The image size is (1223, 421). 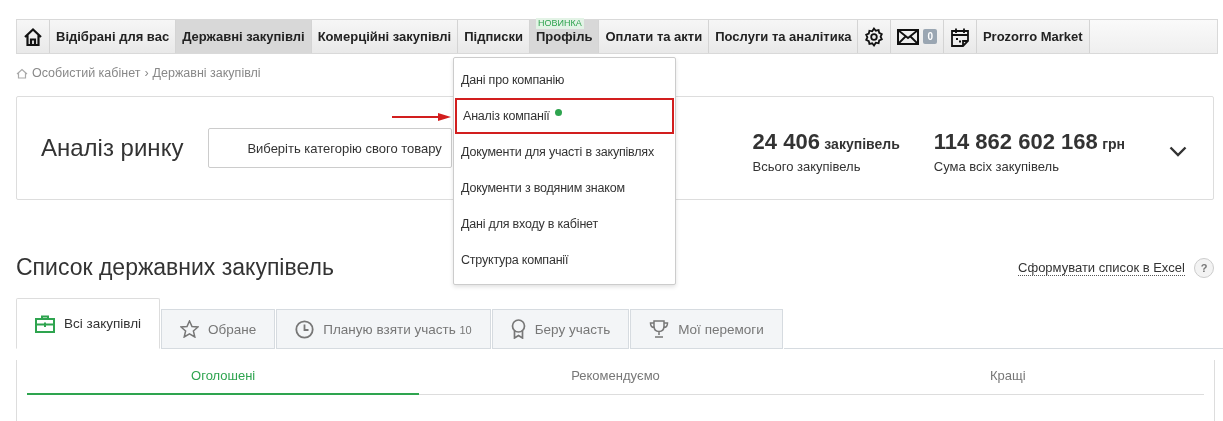 What do you see at coordinates (659, 329) in the screenshot?
I see `trophy-icon` at bounding box center [659, 329].